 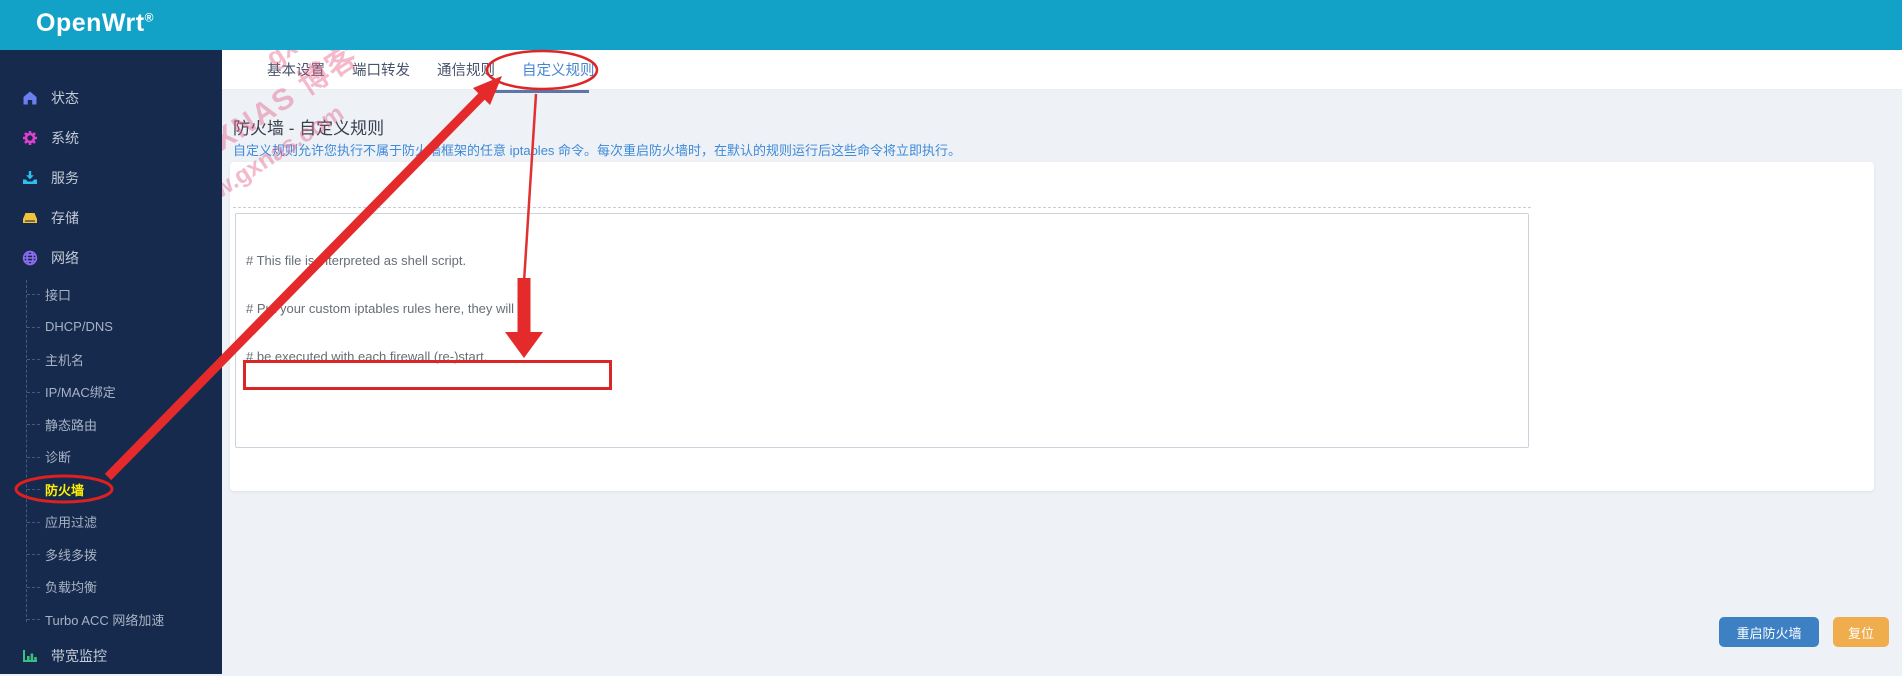 I want to click on sidebar-item-label: 状态, so click(x=65, y=98).